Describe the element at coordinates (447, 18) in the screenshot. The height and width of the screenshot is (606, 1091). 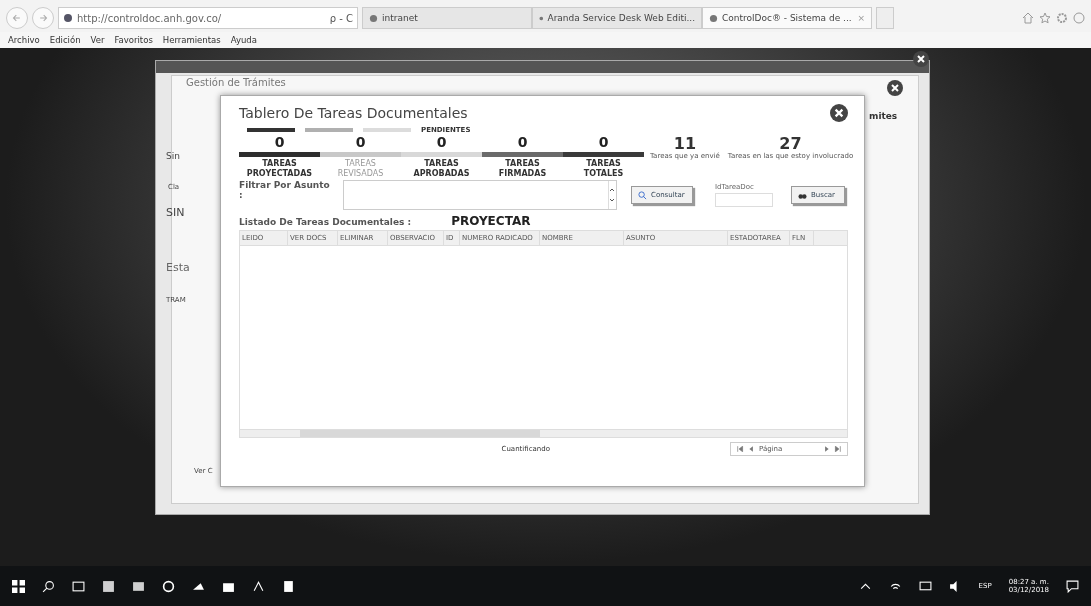
I see `browser-tab: intranet` at that location.